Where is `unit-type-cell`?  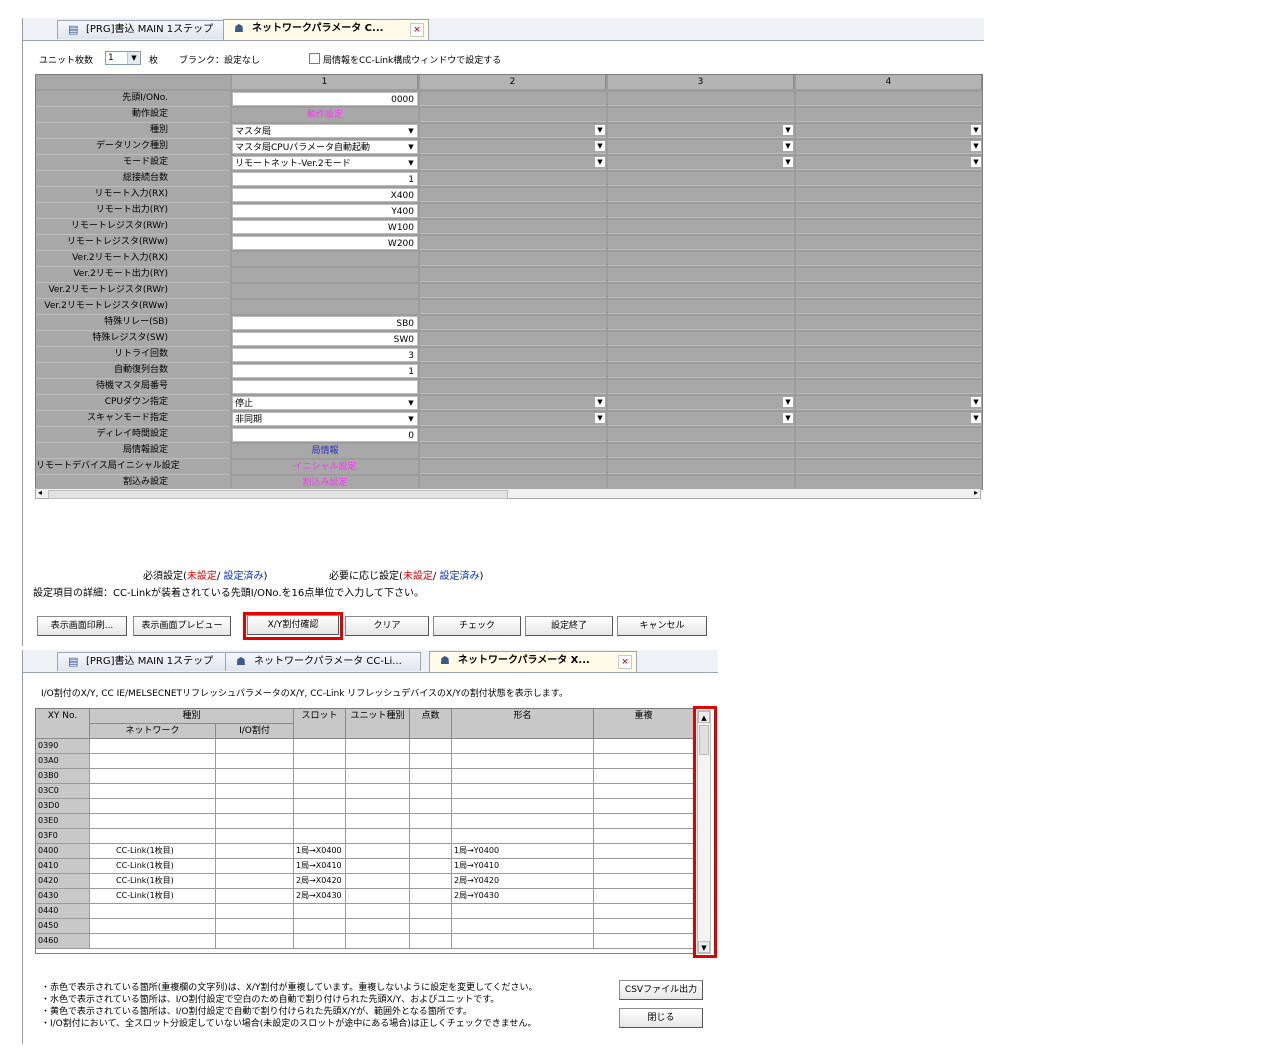
unit-type-cell is located at coordinates (378, 911).